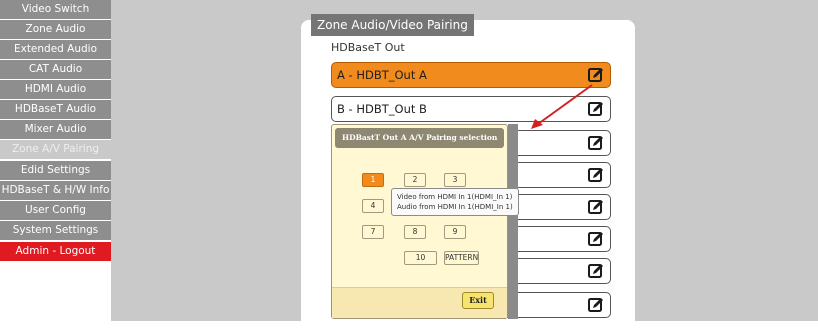 Image resolution: width=818 pixels, height=330 pixels. Describe the element at coordinates (392, 25) in the screenshot. I see `page-title: Zone Audio/Video Pairing` at that location.